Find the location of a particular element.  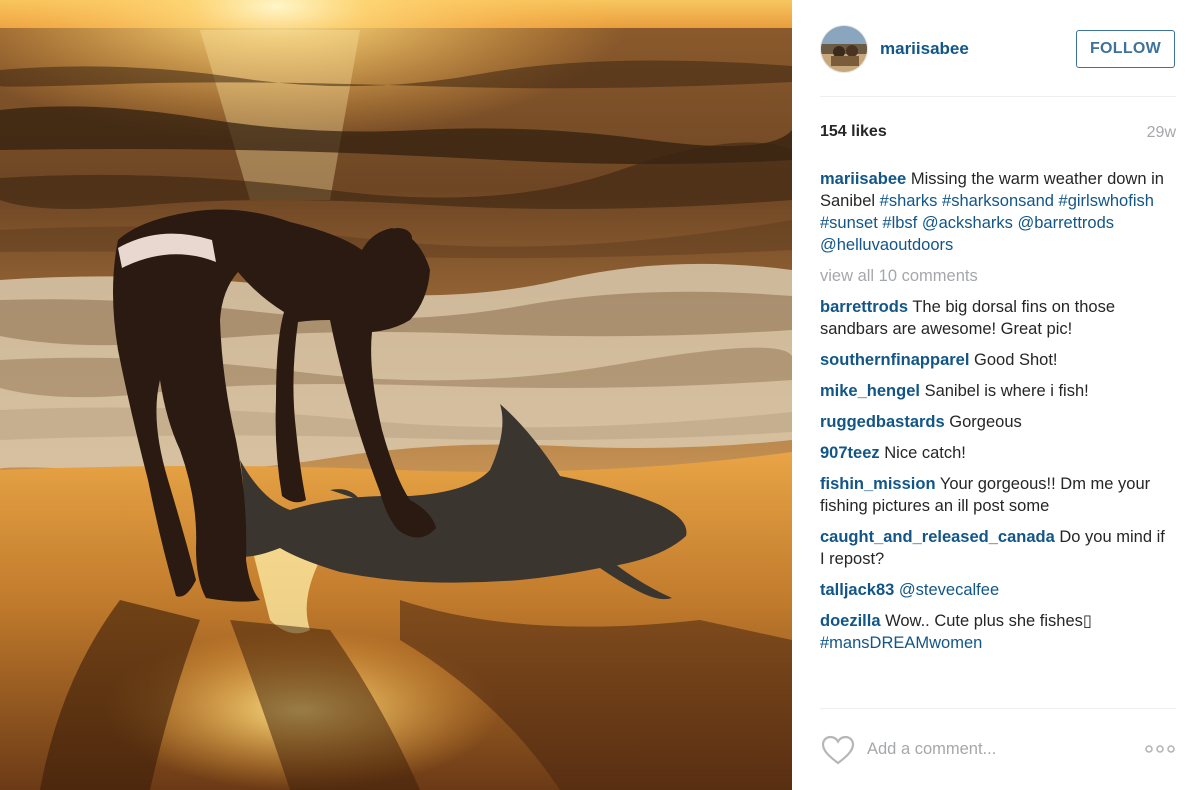

comment: ruggedbastards Gorgeous is located at coordinates (995, 422).